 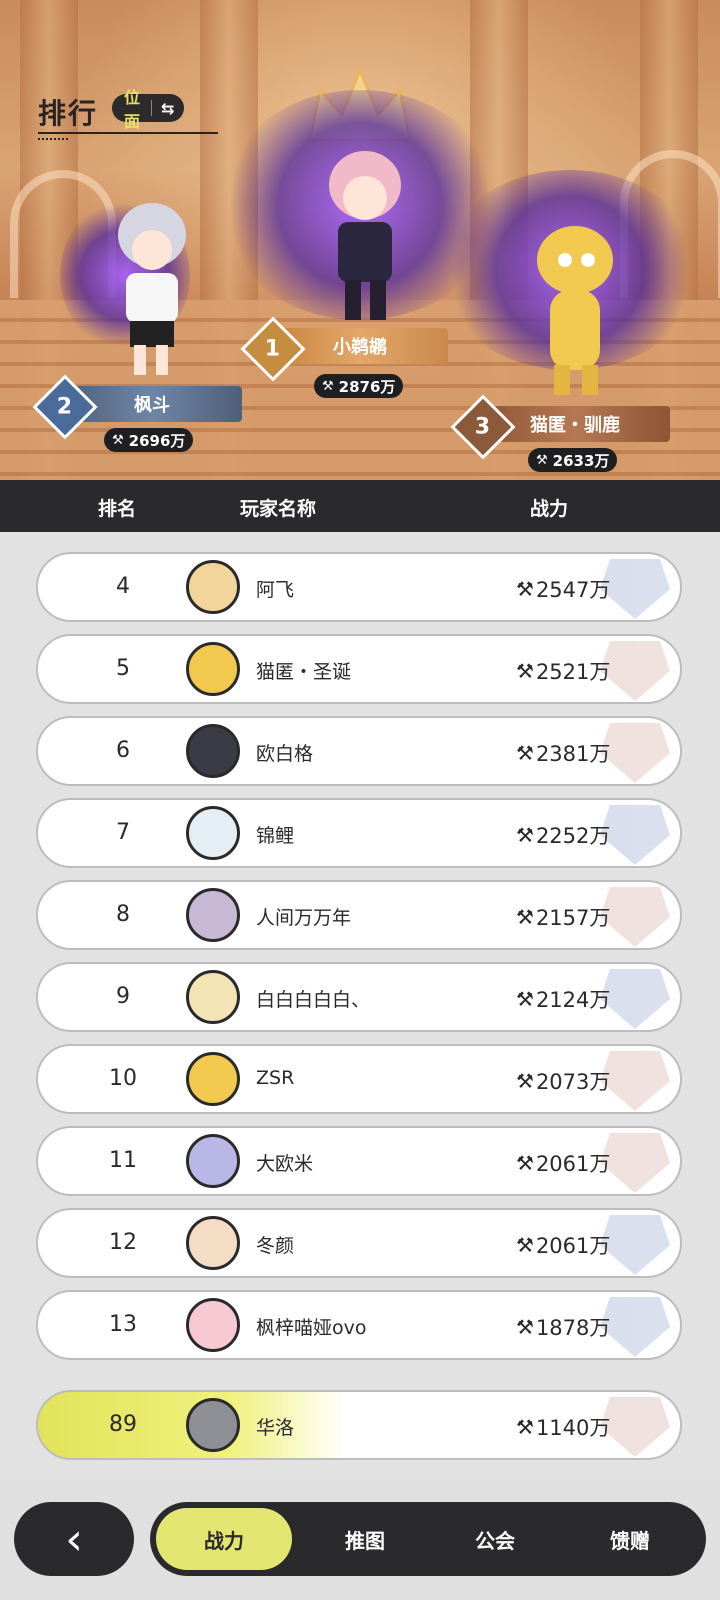 I want to click on row-power: ⚒ 2521万, so click(x=563, y=671).